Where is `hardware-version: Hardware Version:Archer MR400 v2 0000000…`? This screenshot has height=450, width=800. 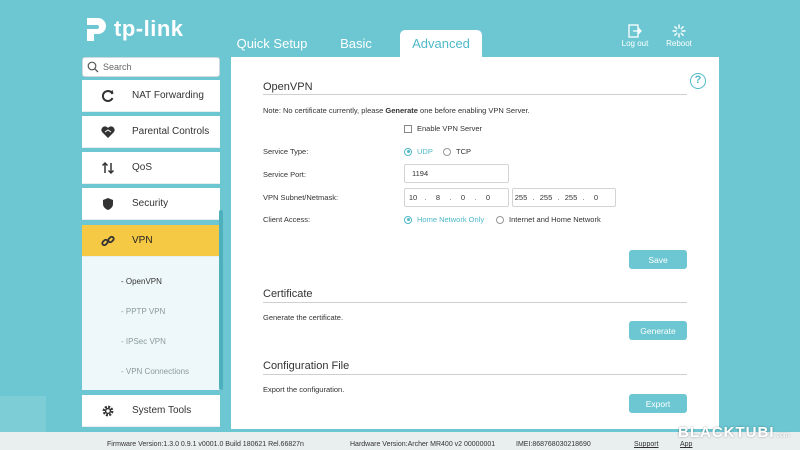
hardware-version: Hardware Version:Archer MR400 v2 0000000… is located at coordinates (423, 444).